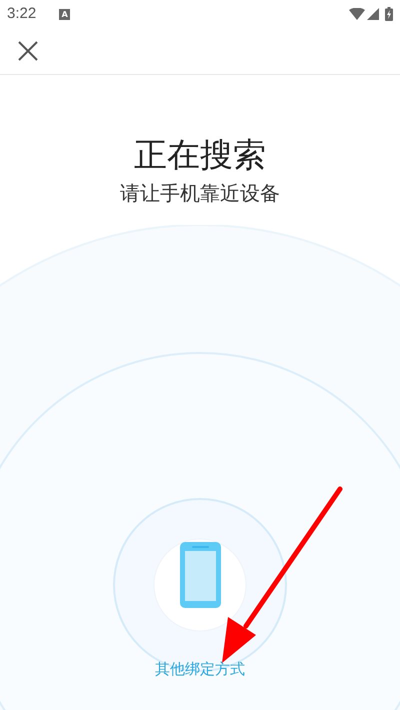  Describe the element at coordinates (373, 14) in the screenshot. I see `signal-icon` at that location.